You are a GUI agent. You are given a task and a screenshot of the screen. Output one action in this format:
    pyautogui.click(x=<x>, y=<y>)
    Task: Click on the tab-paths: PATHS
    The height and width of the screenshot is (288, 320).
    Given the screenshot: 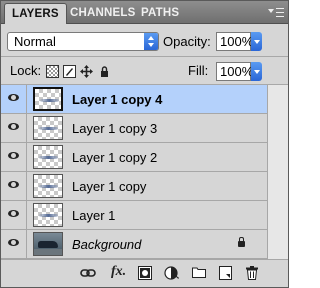 What is the action you would take?
    pyautogui.click(x=160, y=13)
    